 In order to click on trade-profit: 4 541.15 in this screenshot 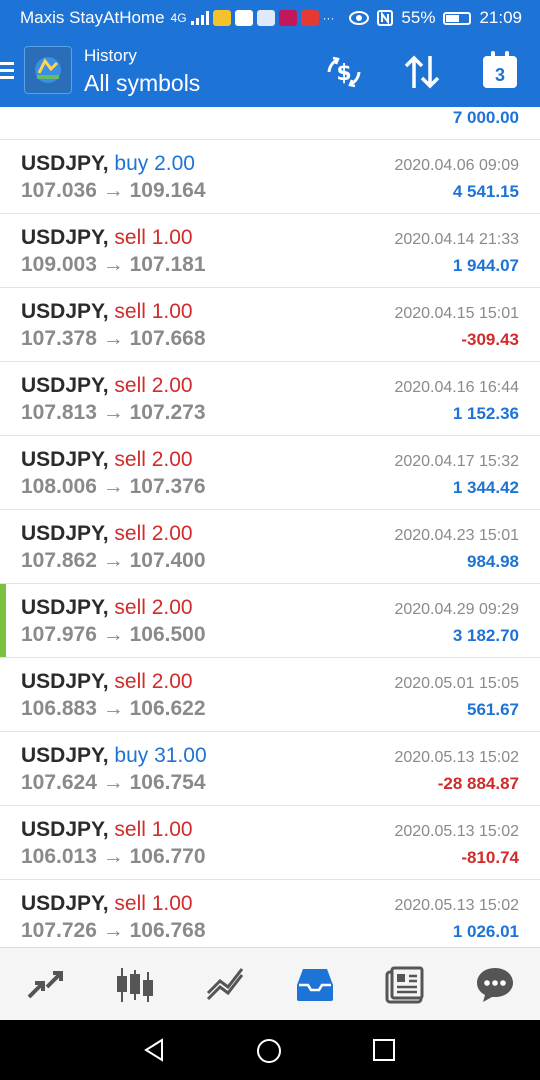, I will do `click(485, 191)`.